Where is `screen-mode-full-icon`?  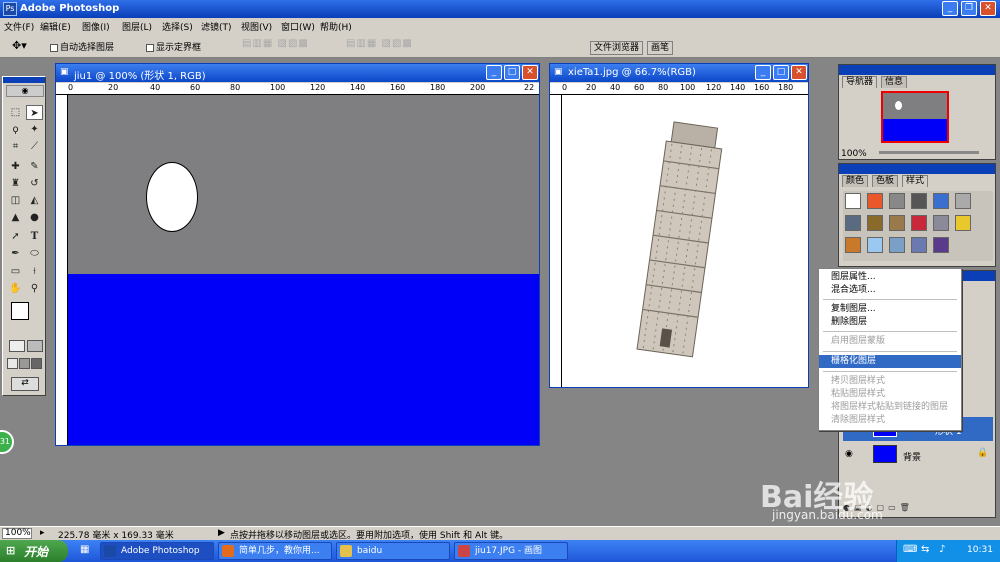 screen-mode-full-icon is located at coordinates (36, 363).